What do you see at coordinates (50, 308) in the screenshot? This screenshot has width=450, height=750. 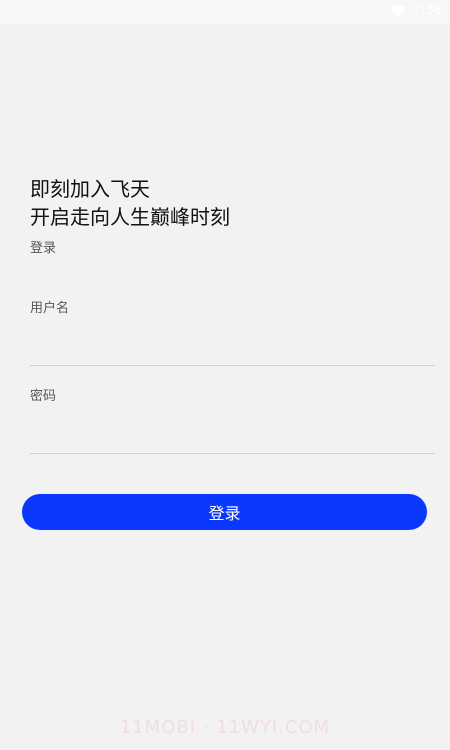 I see `username-label: 用户名` at bounding box center [50, 308].